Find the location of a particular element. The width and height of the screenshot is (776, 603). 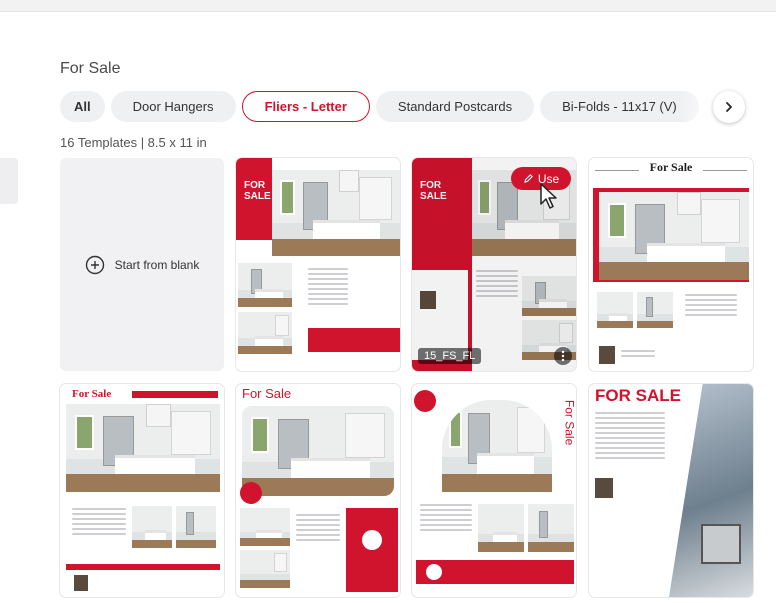

template-name-label: 15_FS_FL is located at coordinates (450, 356).